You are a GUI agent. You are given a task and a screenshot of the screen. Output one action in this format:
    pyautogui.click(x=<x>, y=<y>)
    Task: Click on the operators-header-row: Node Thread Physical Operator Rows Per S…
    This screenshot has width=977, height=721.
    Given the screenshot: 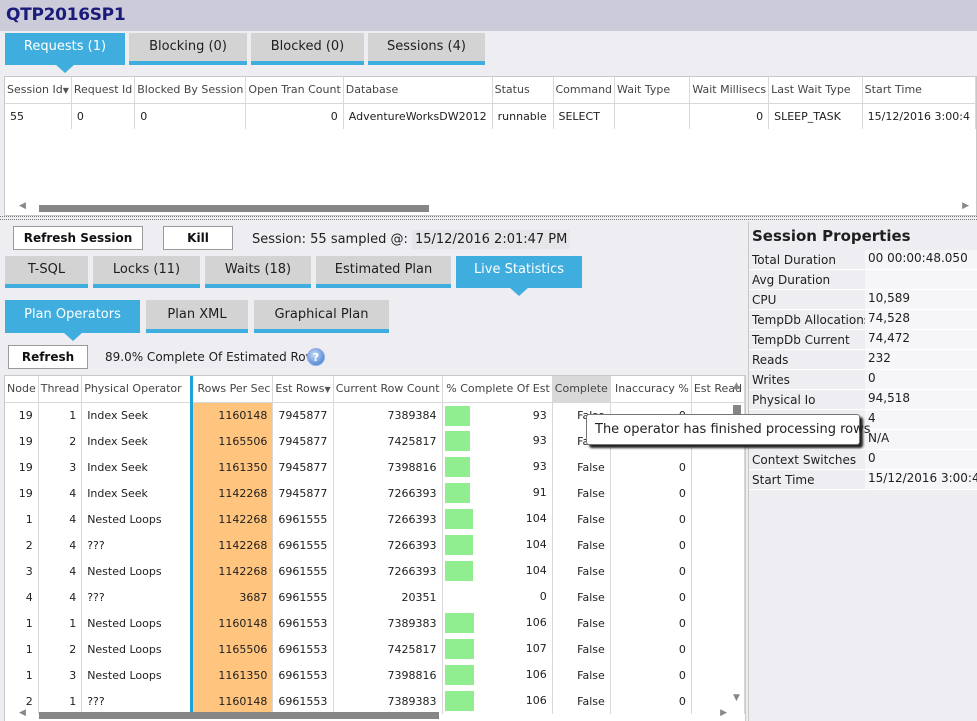 What is the action you would take?
    pyautogui.click(x=375, y=389)
    